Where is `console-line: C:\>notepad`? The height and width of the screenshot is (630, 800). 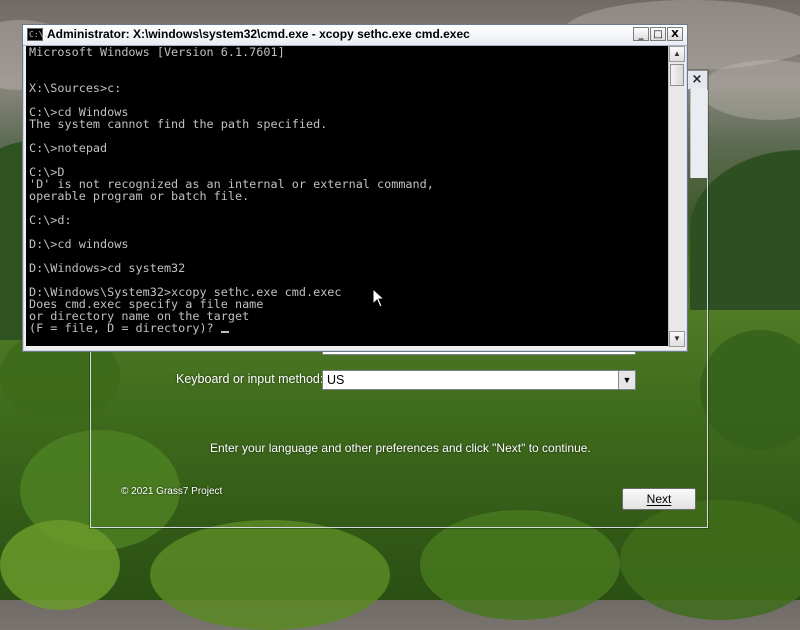
console-line: C:\>notepad is located at coordinates (68, 148).